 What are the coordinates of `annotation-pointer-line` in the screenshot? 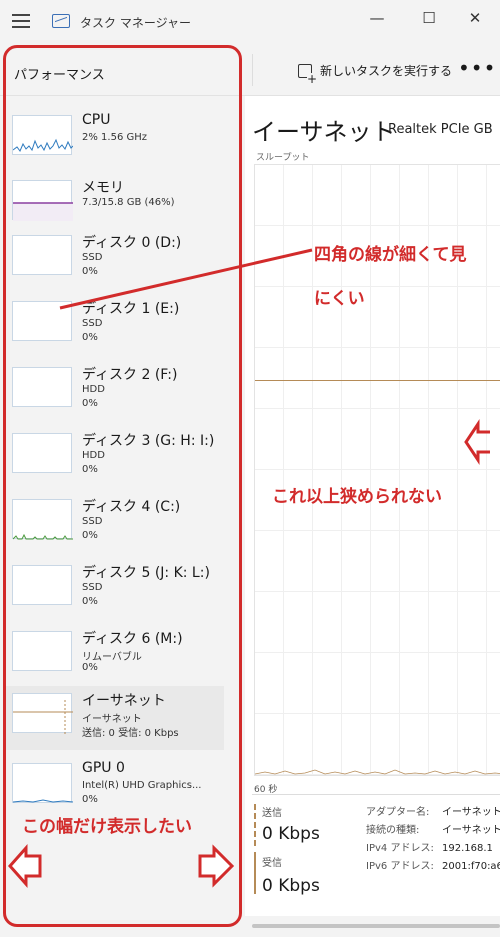 It's located at (186, 279).